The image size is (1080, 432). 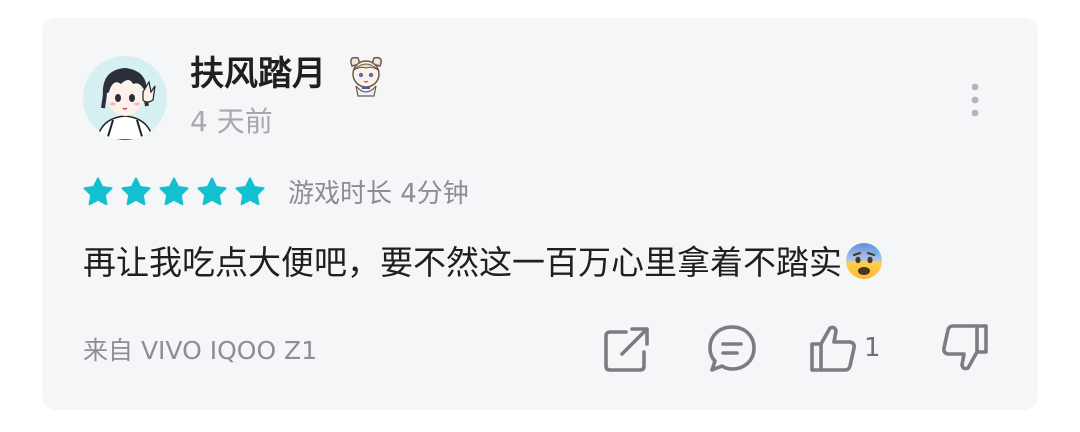 I want to click on comment-icon, so click(x=732, y=348).